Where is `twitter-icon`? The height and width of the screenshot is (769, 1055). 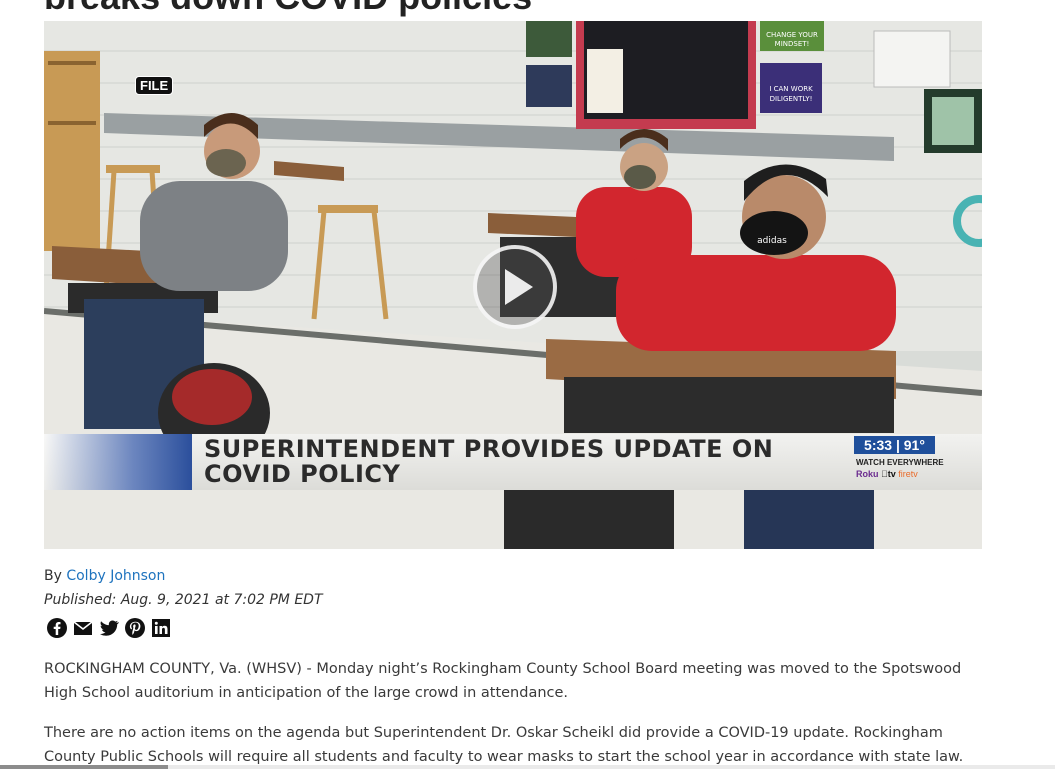
twitter-icon is located at coordinates (109, 628).